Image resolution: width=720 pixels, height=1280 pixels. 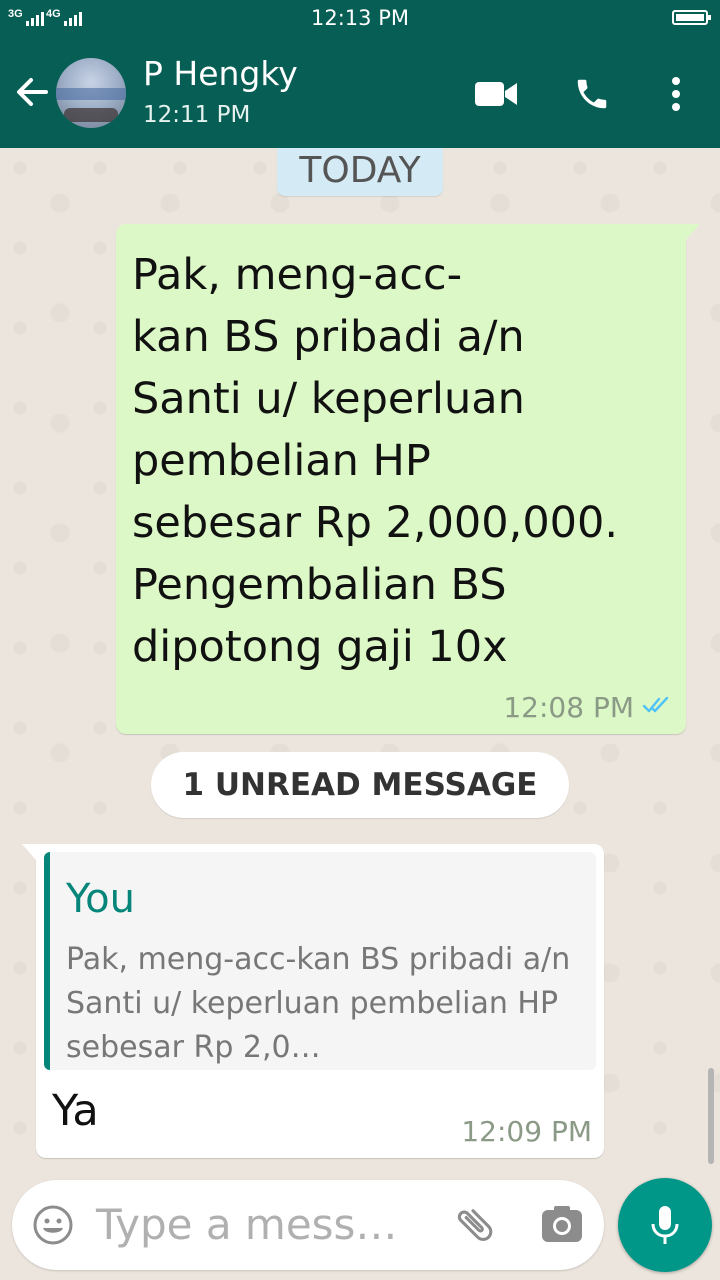 What do you see at coordinates (691, 17) in the screenshot?
I see `battery-icon` at bounding box center [691, 17].